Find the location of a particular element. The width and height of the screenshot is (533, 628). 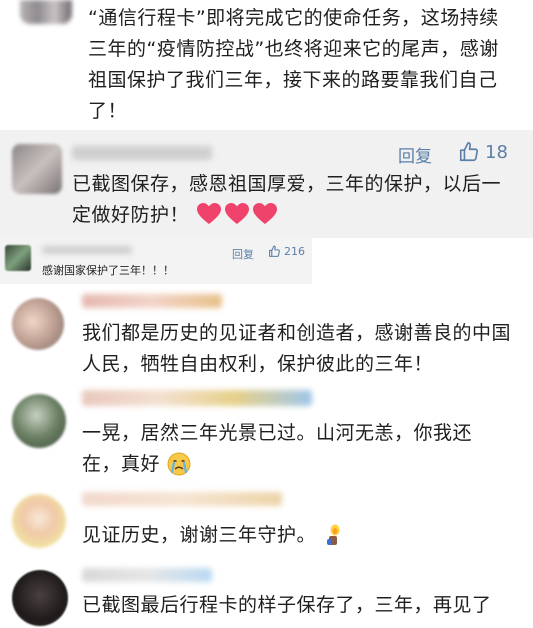

comment-text-wrap: 一晃，居然三年光景已过。山河无恙，你我还在，真好 is located at coordinates (292, 452).